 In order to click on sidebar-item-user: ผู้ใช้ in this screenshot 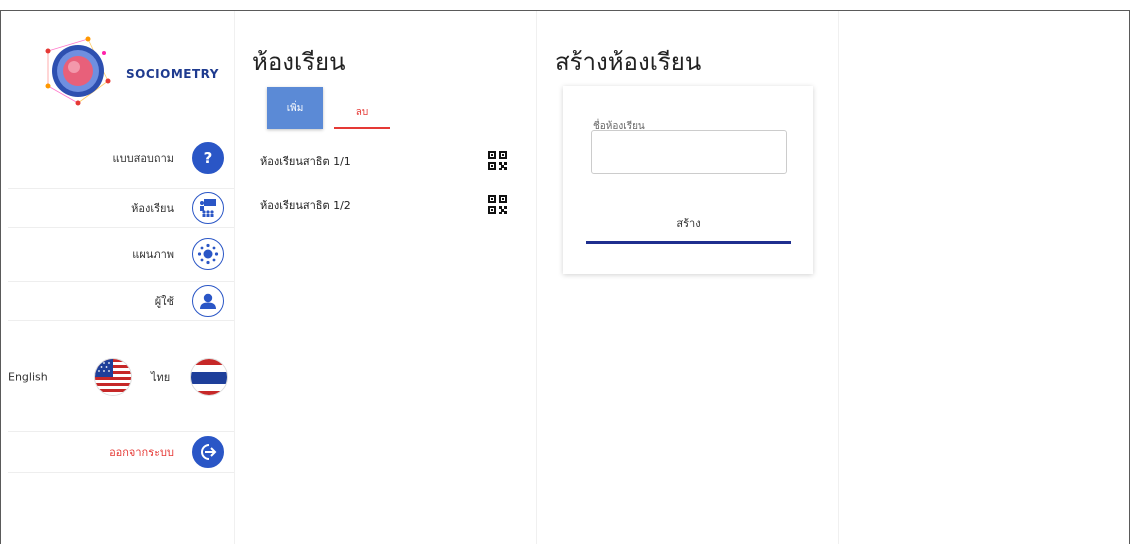, I will do `click(121, 301)`.